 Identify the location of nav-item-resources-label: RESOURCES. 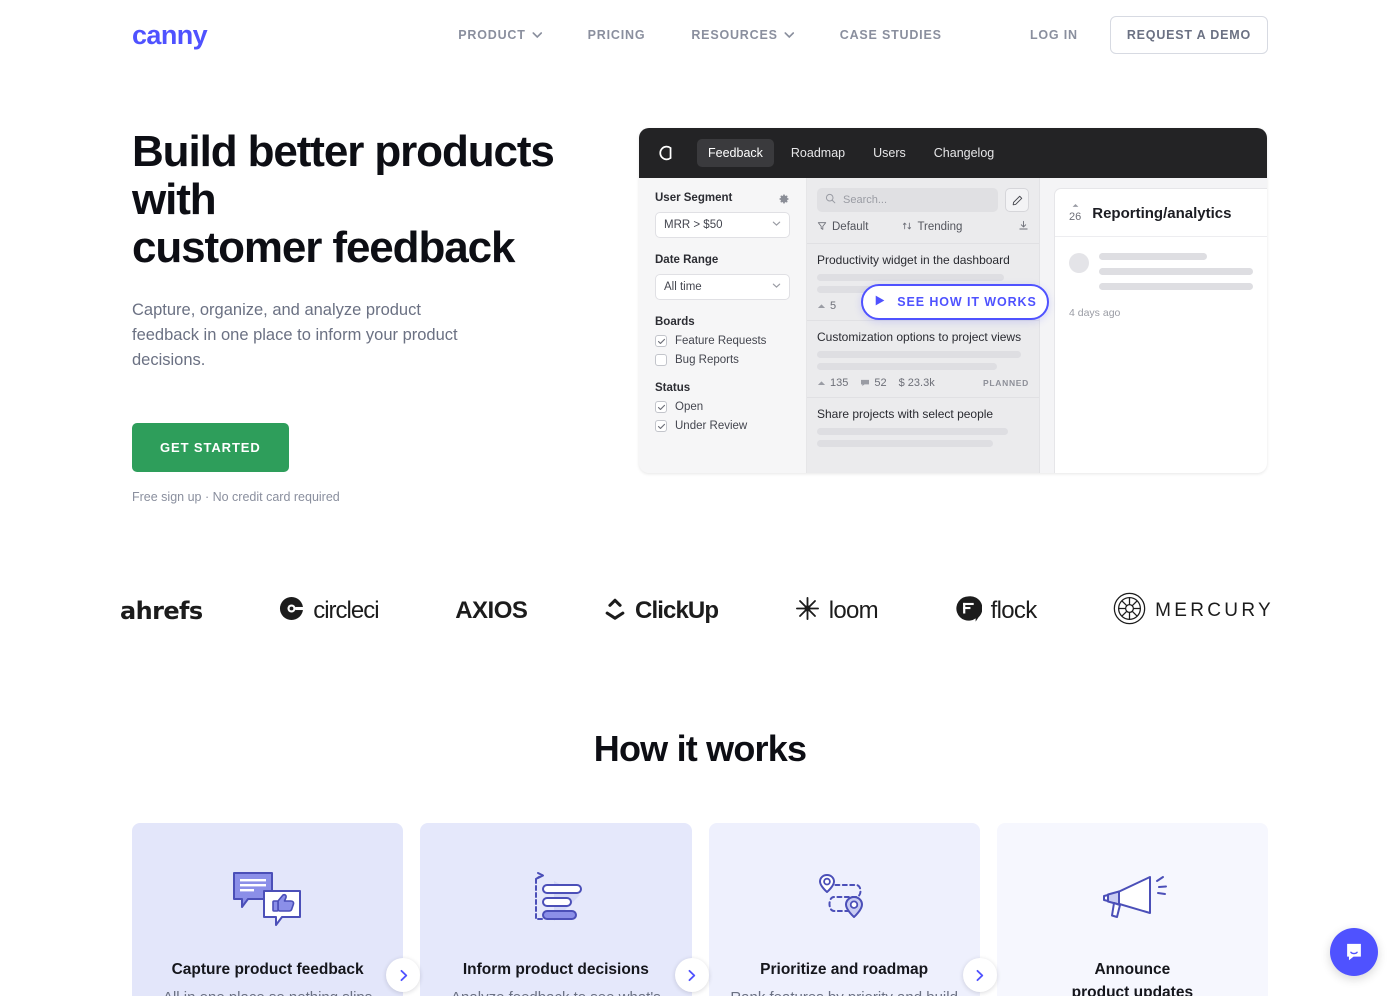
(734, 35).